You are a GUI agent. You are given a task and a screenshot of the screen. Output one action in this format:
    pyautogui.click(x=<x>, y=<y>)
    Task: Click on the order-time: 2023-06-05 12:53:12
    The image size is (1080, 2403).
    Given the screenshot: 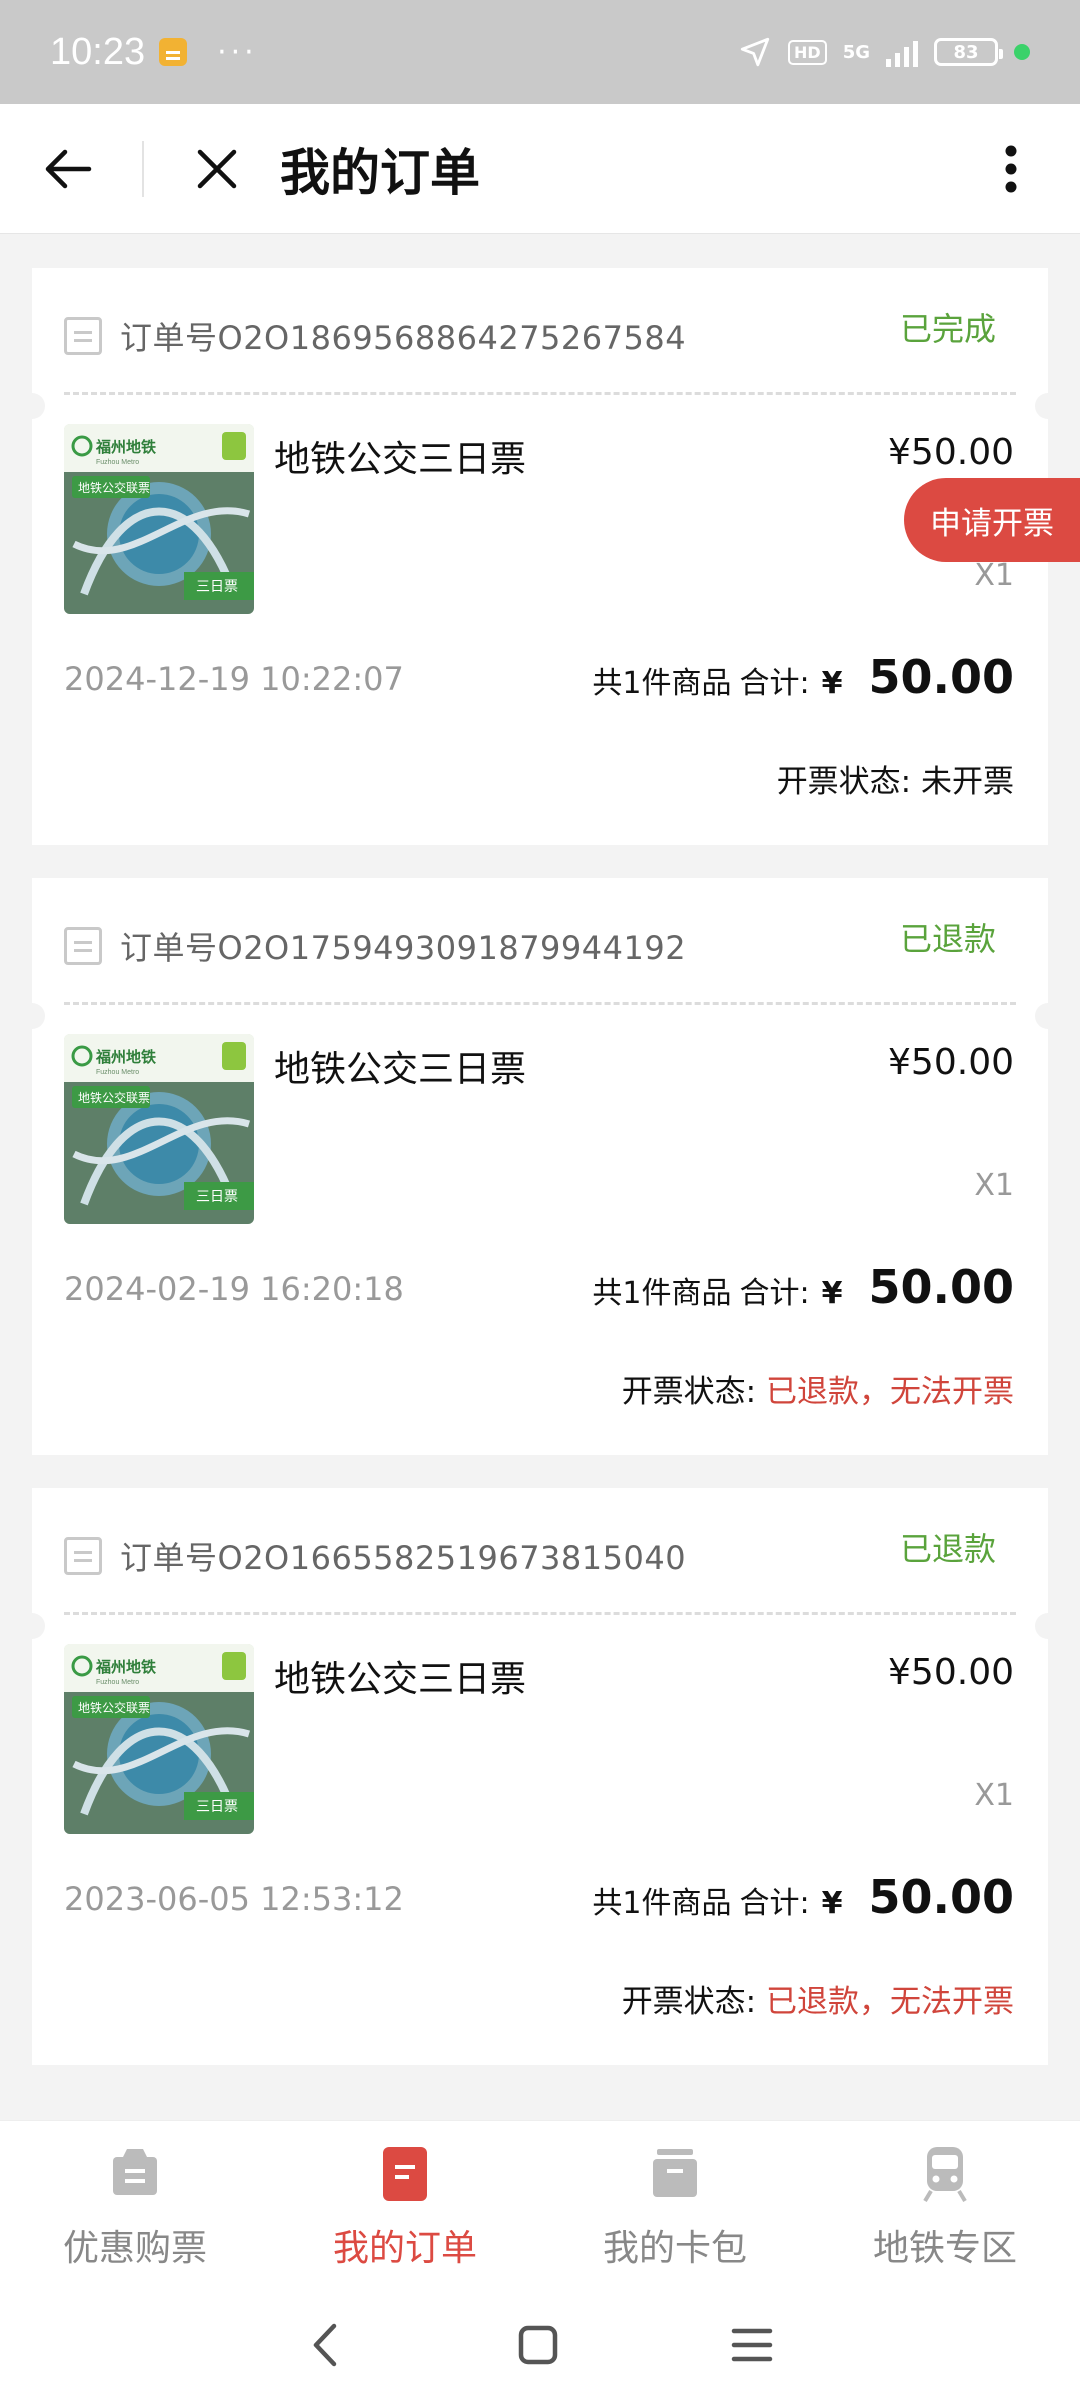 What is the action you would take?
    pyautogui.click(x=234, y=1899)
    